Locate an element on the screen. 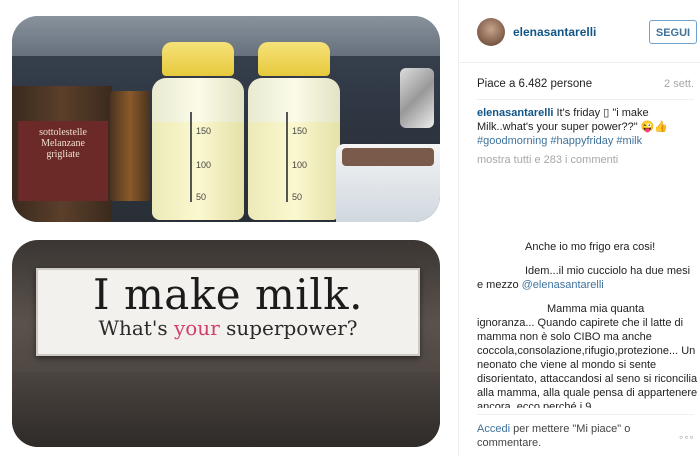 This screenshot has width=700, height=457. sign-subline-post: superpower? is located at coordinates (288, 328).